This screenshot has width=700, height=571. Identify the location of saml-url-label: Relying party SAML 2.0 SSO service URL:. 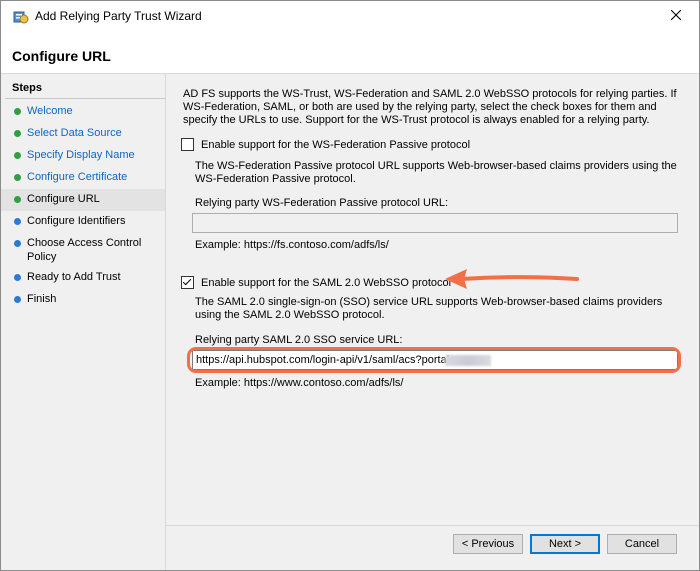
(299, 340).